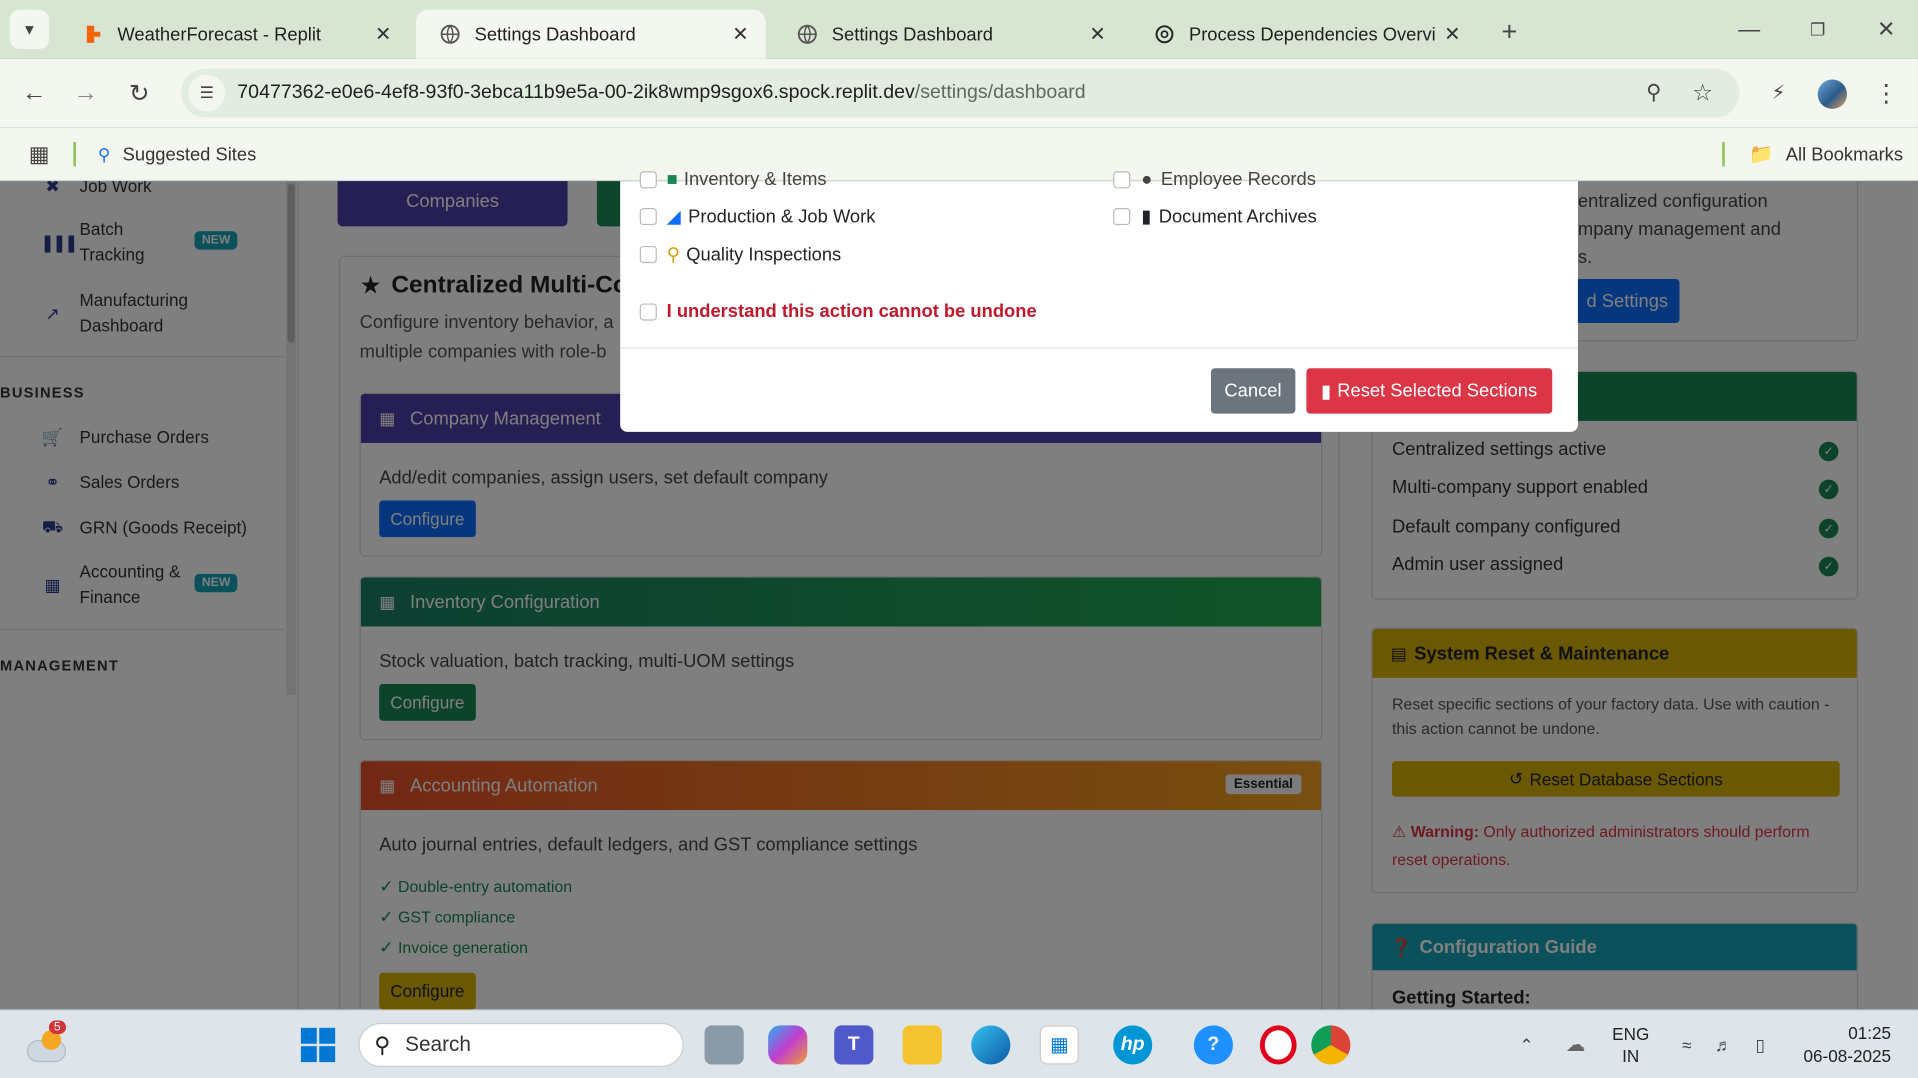 The image size is (1918, 1078). I want to click on back-button: ←, so click(34, 93).